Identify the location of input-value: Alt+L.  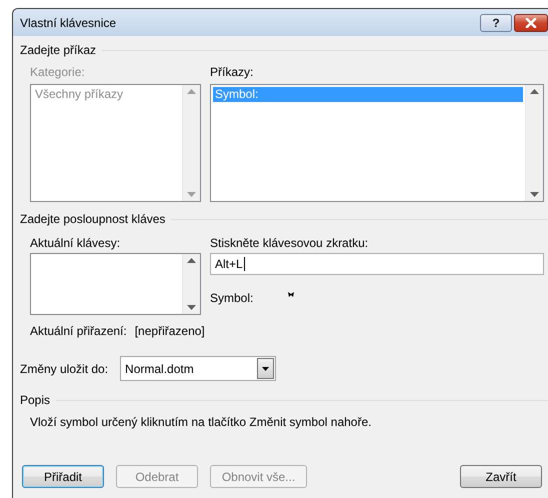
(229, 264).